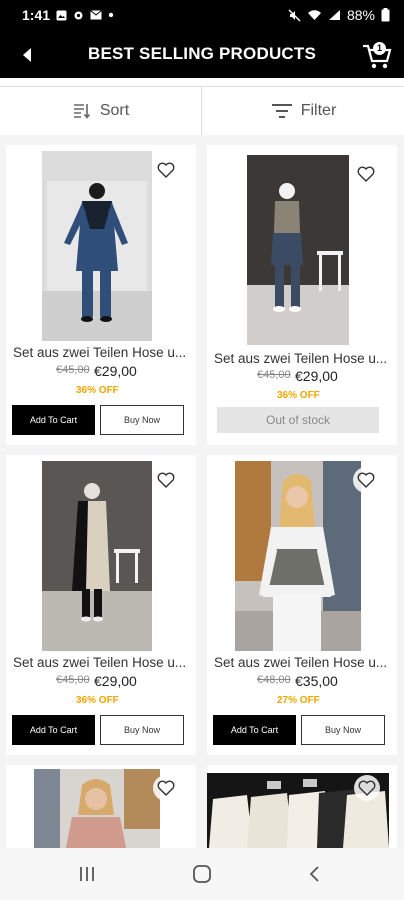  Describe the element at coordinates (78, 15) in the screenshot. I see `gear-icon` at that location.